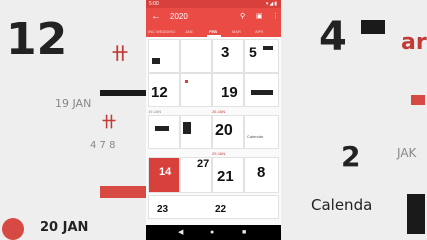 The image size is (427, 240). What do you see at coordinates (213, 17) in the screenshot?
I see `app-toolbar: ← 2020 ⚲ ▣ ⋮` at bounding box center [213, 17].